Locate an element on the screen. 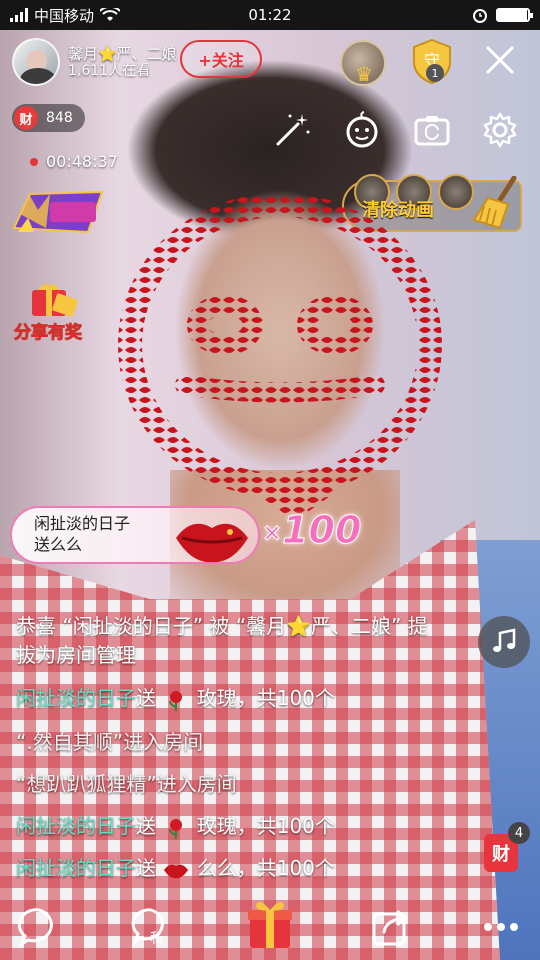  carrier-name: 中国移动 is located at coordinates (64, 15).